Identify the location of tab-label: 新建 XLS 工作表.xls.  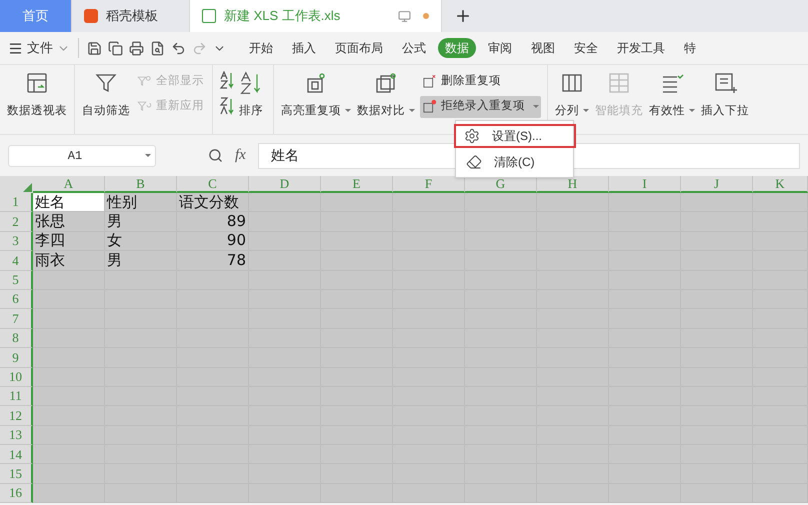
(282, 16).